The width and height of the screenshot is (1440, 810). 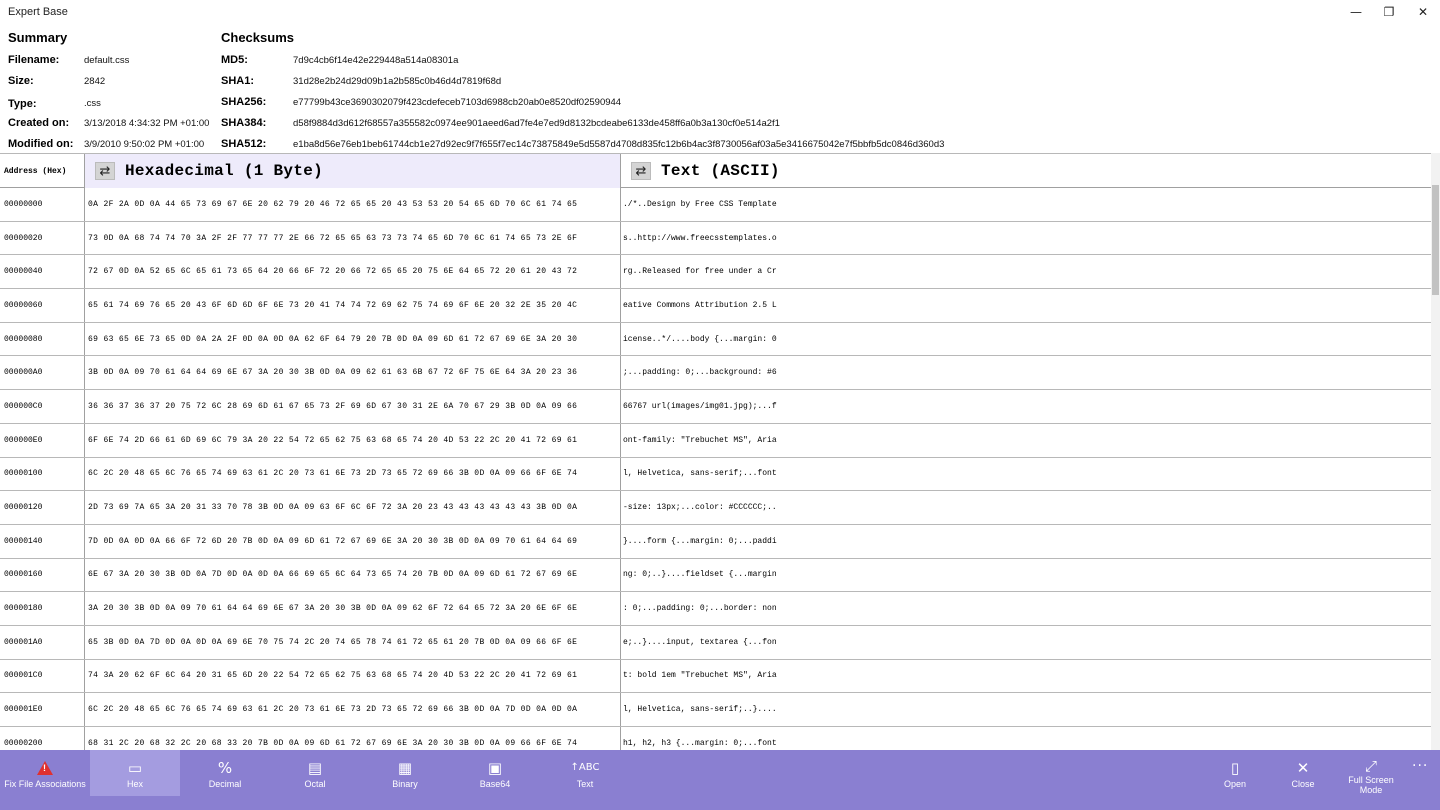 I want to click on title-bar: Expert Base — ❐ ✕, so click(x=720, y=12).